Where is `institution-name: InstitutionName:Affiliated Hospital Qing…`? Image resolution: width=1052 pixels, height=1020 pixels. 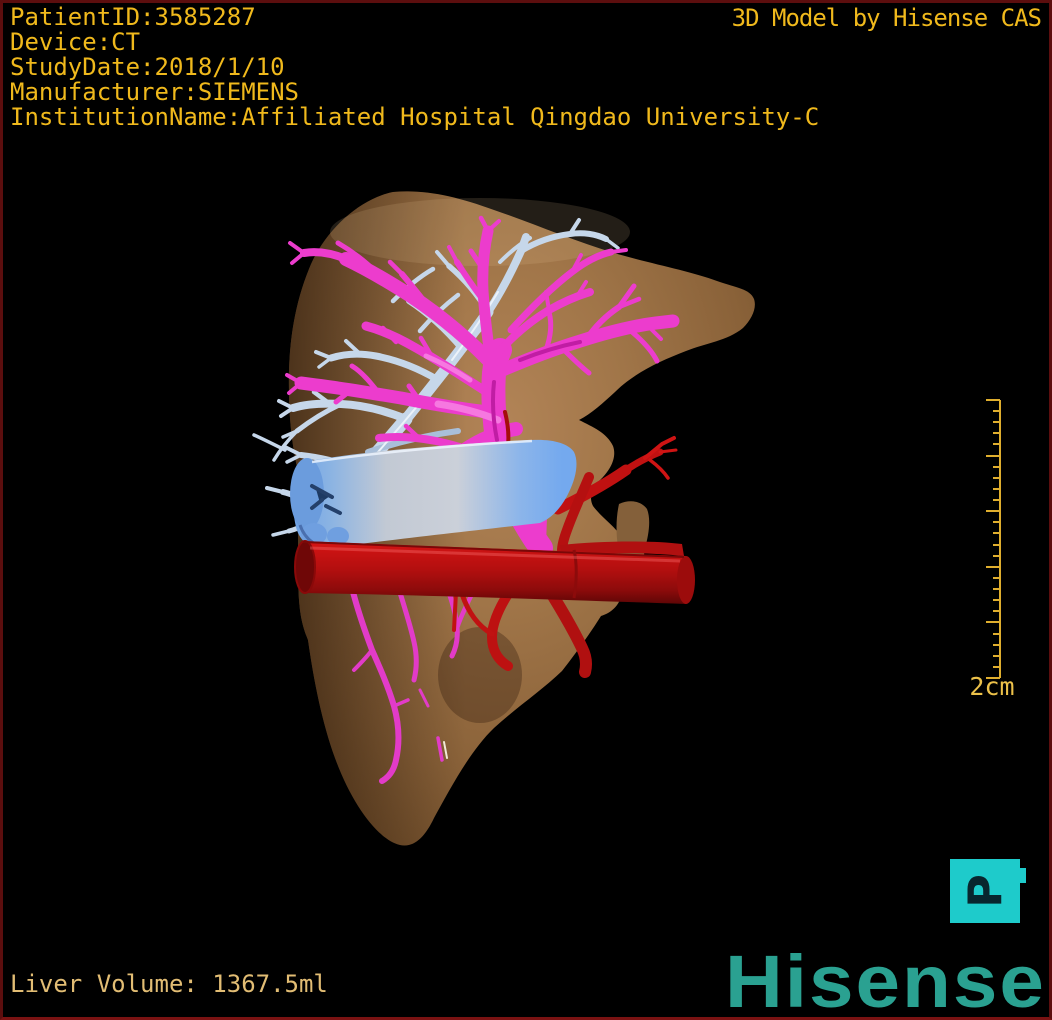 institution-name: InstitutionName:Affiliated Hospital Qing… is located at coordinates (415, 117).